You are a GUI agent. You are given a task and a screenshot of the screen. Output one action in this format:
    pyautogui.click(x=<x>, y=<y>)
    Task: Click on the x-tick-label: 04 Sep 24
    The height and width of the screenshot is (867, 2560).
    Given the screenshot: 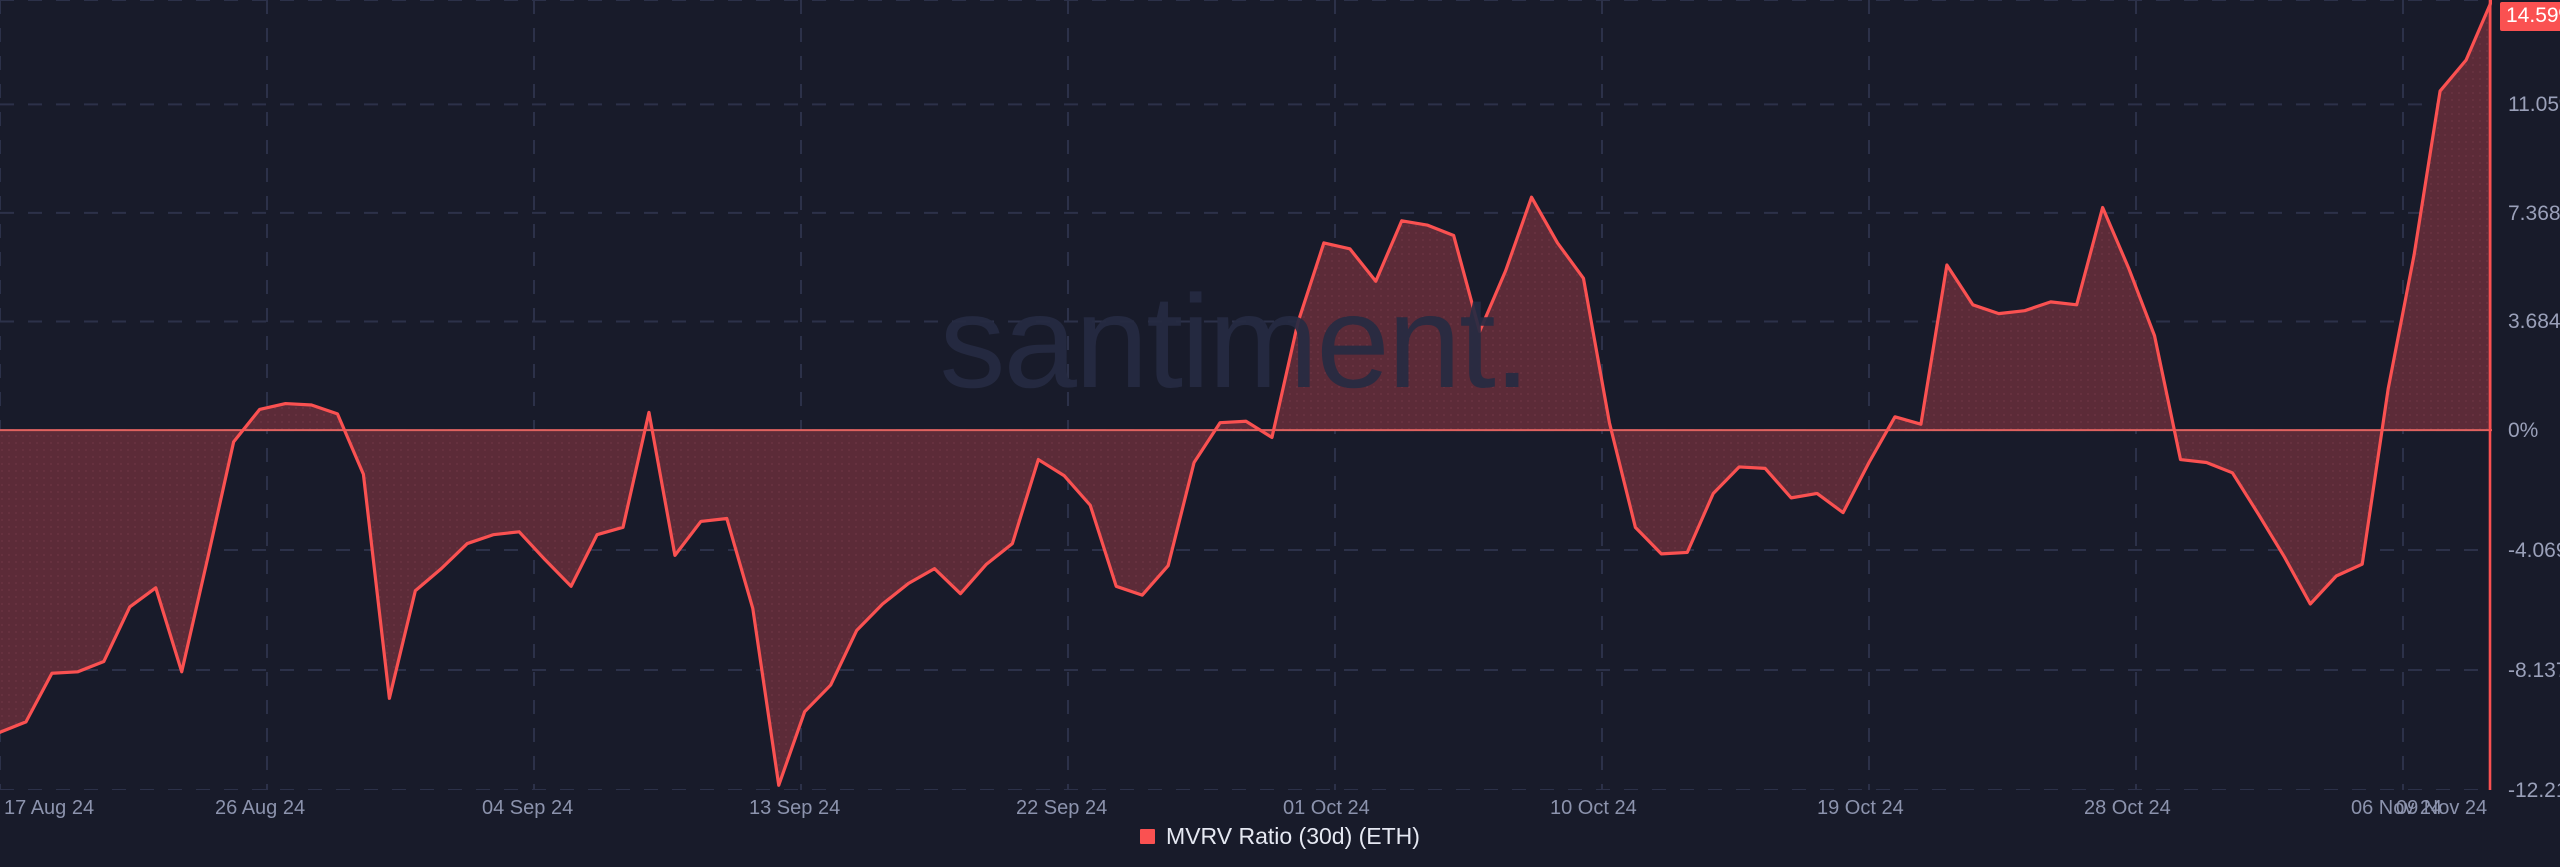 What is the action you would take?
    pyautogui.click(x=528, y=808)
    